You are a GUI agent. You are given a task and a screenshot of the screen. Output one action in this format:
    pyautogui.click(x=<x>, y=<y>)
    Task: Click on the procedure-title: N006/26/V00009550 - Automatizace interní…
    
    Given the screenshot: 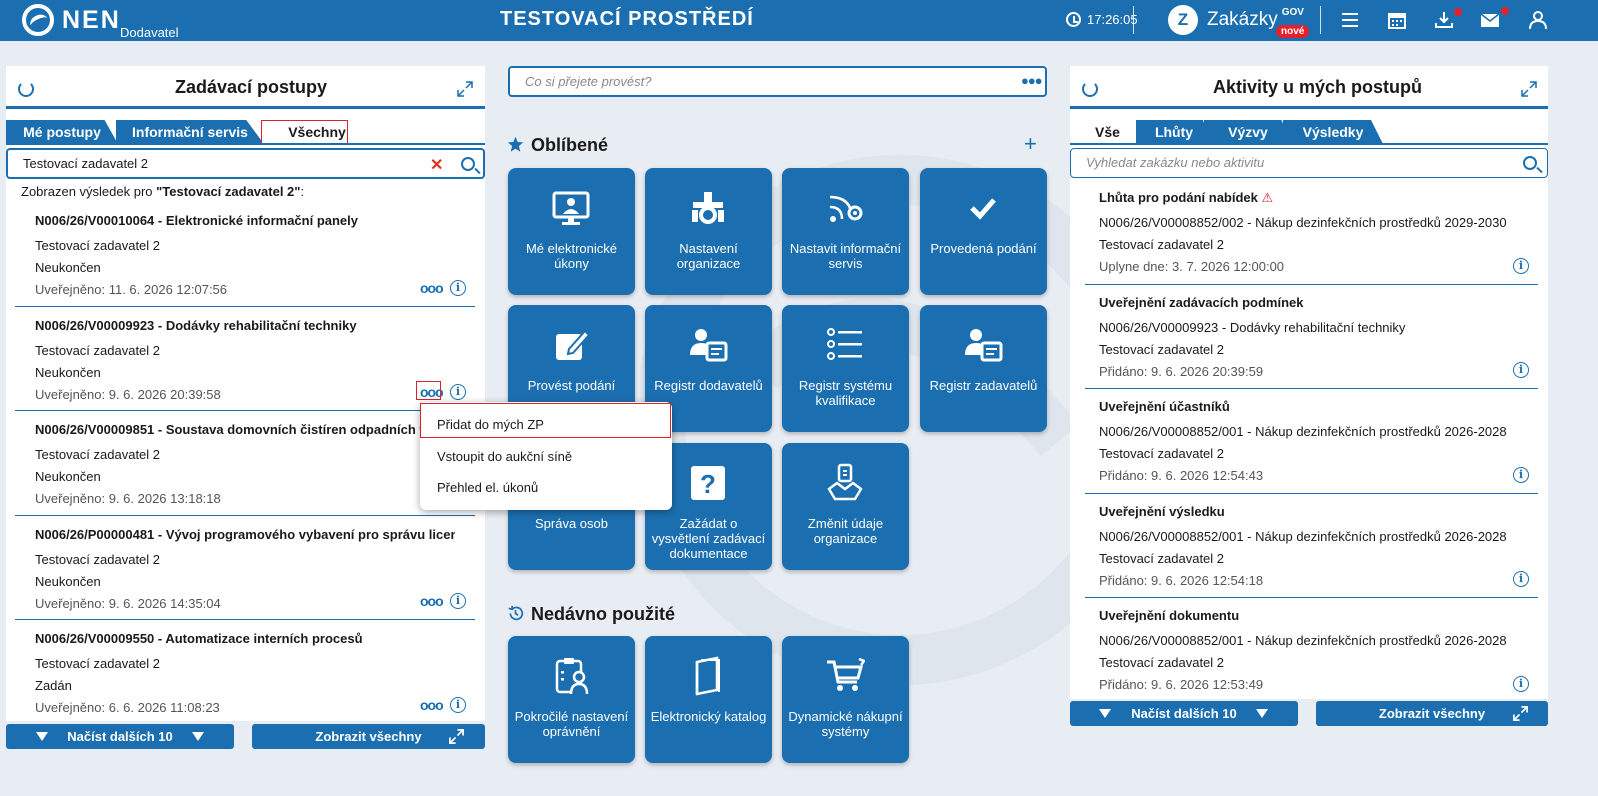 What is the action you would take?
    pyautogui.click(x=230, y=642)
    